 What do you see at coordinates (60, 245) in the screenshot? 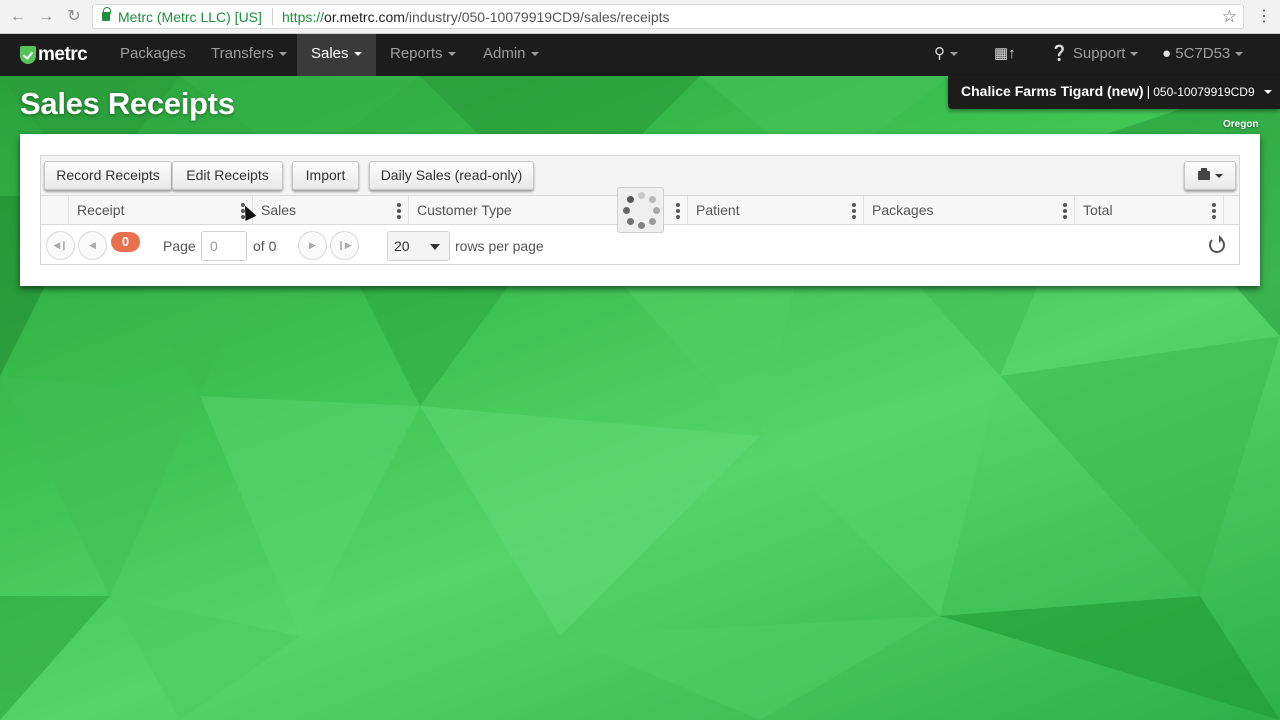
I see `first-page-icon: ◀❙` at bounding box center [60, 245].